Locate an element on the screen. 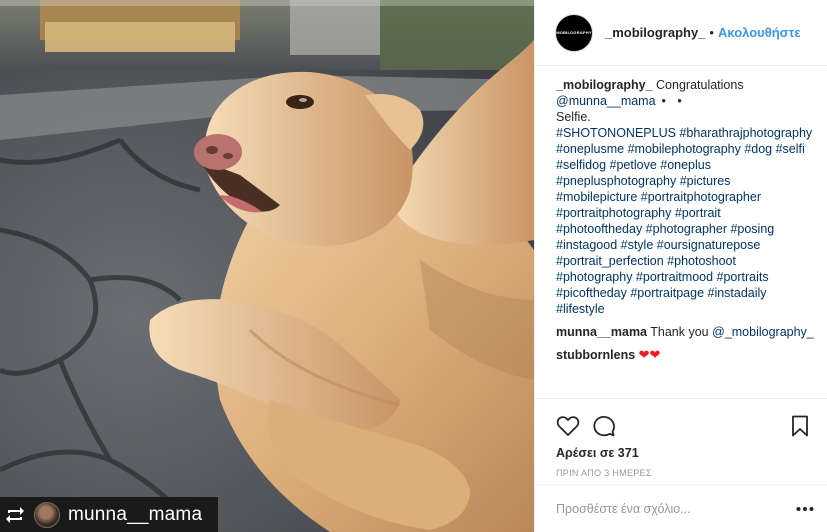 This screenshot has width=827, height=532. comment-hearts: ❤❤ is located at coordinates (649, 354).